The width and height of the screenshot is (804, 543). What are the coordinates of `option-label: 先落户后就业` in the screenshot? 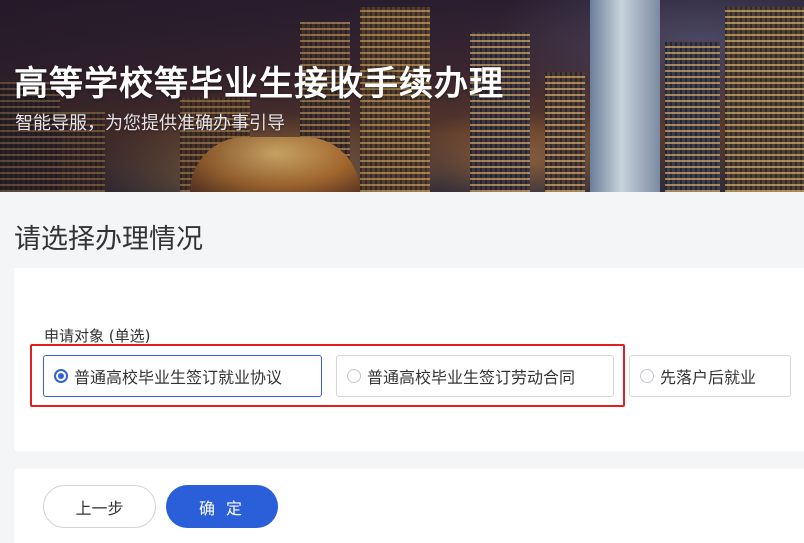 It's located at (708, 377).